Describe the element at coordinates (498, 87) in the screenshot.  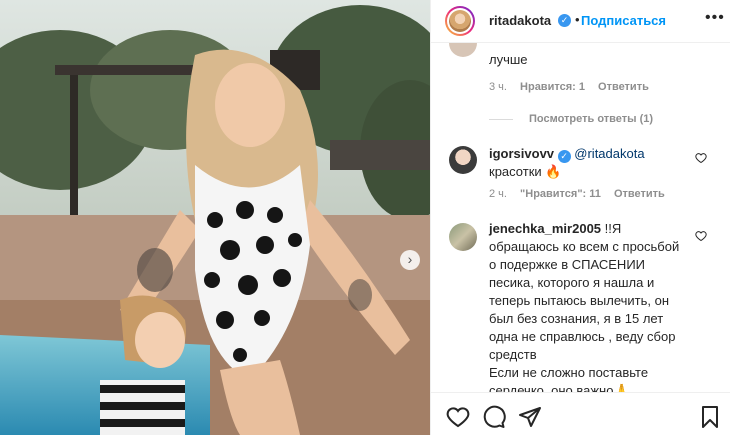
I see `comment-time: 3 ч.` at that location.